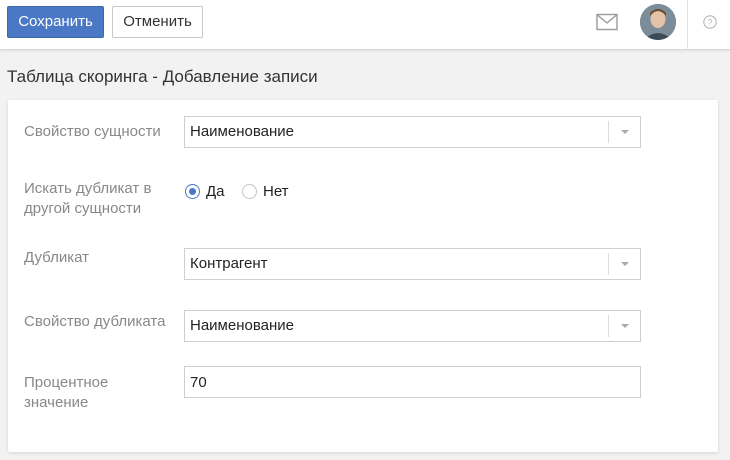 The height and width of the screenshot is (460, 730). I want to click on duplicate-property-label: Свойство дубликата, so click(95, 321).